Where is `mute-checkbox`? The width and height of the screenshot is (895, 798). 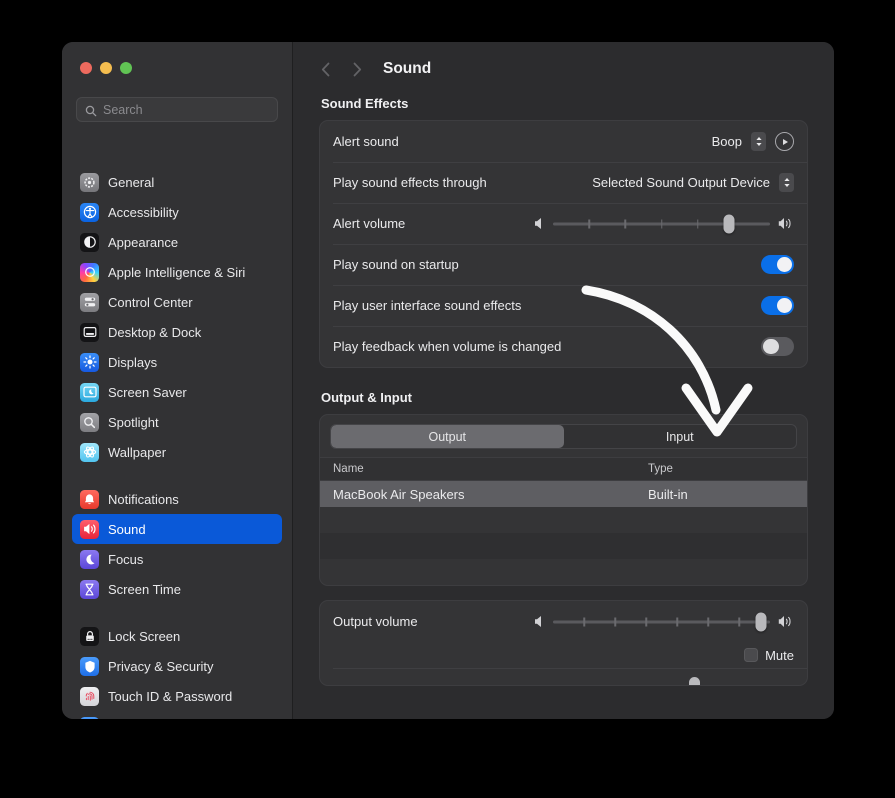
mute-checkbox is located at coordinates (751, 655).